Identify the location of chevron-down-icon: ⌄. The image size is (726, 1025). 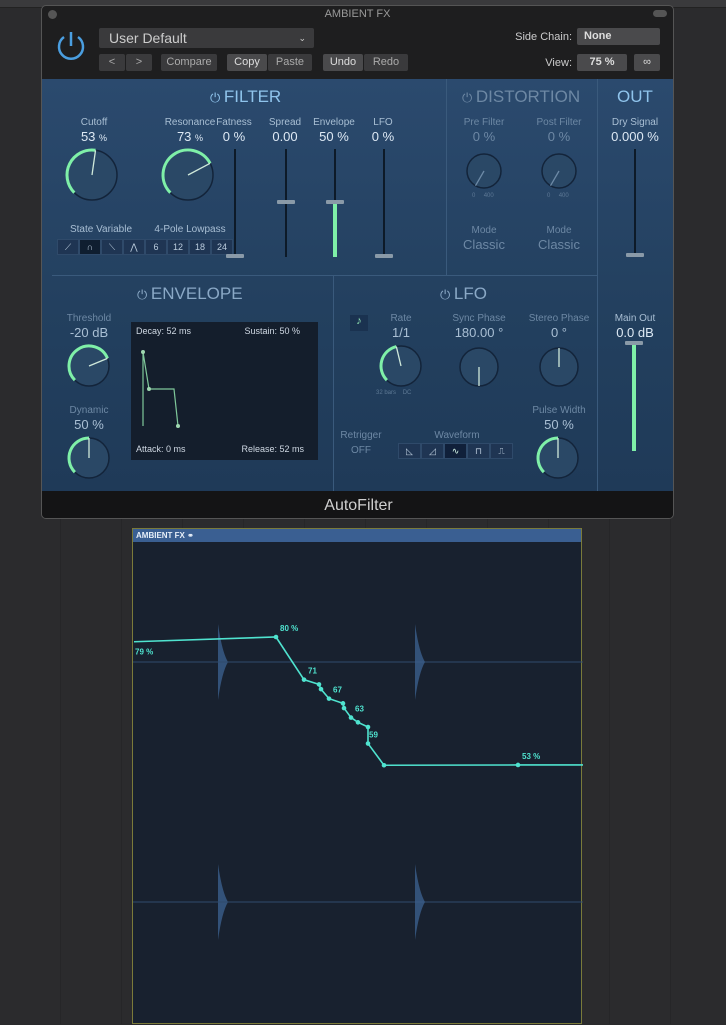
(302, 38).